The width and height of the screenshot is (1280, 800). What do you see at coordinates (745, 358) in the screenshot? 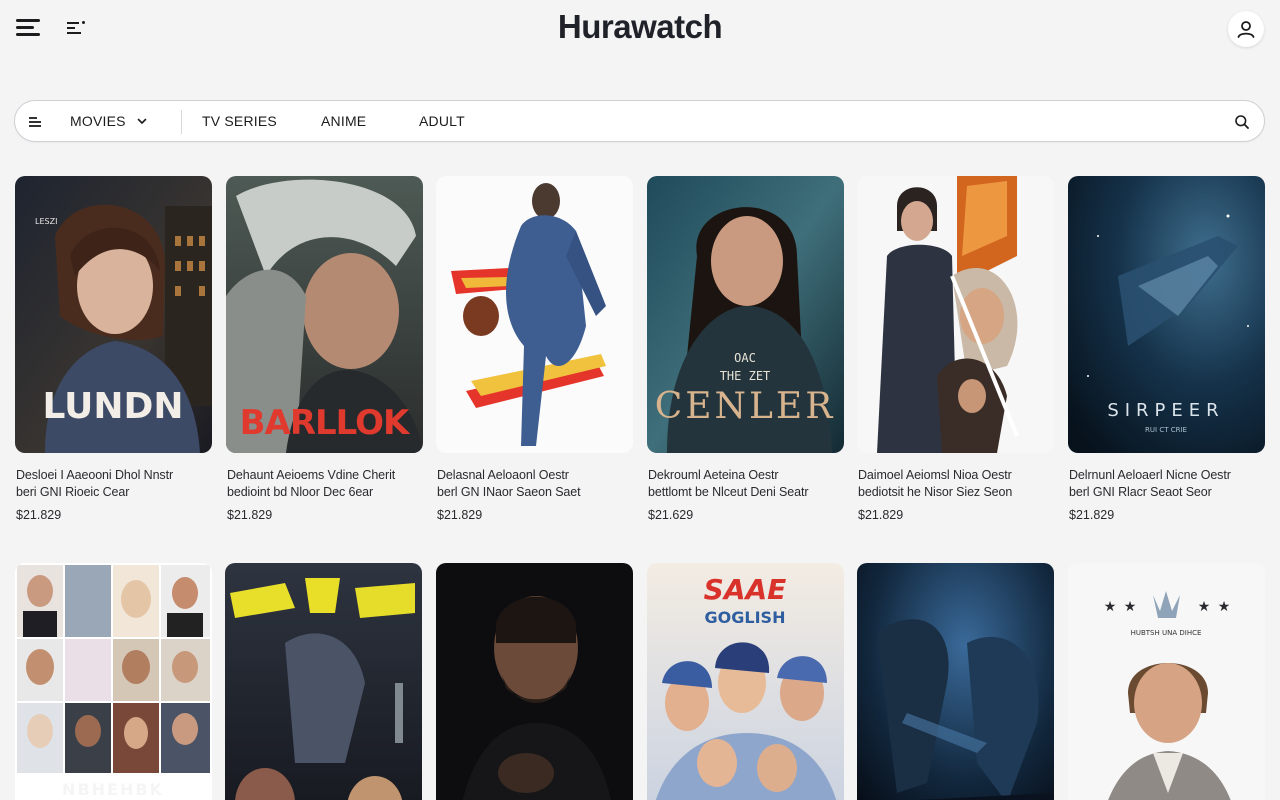
I see `poster-top-text: OAC` at bounding box center [745, 358].